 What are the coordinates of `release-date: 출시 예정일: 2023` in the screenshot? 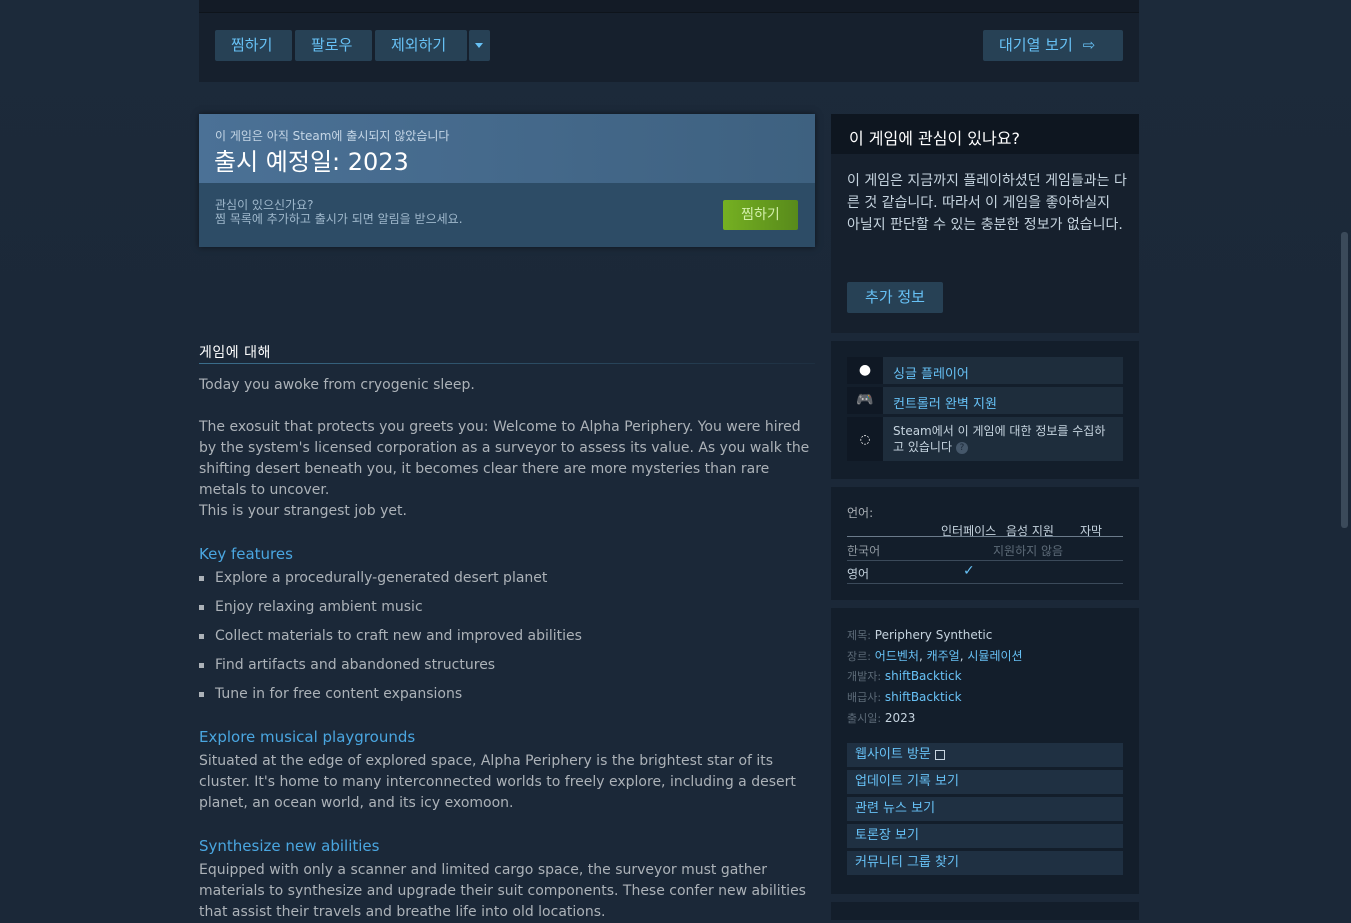 It's located at (311, 162).